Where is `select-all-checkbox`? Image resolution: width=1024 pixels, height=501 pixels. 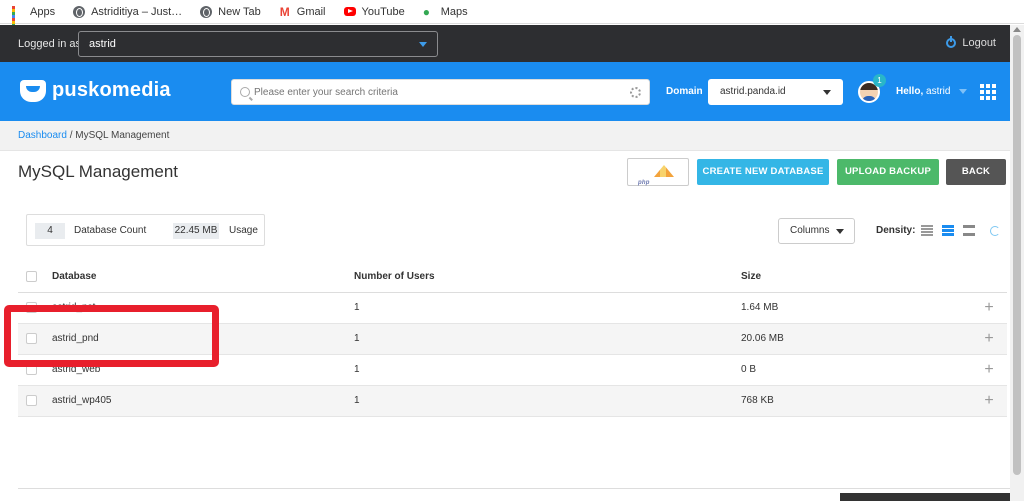
select-all-checkbox is located at coordinates (31, 276).